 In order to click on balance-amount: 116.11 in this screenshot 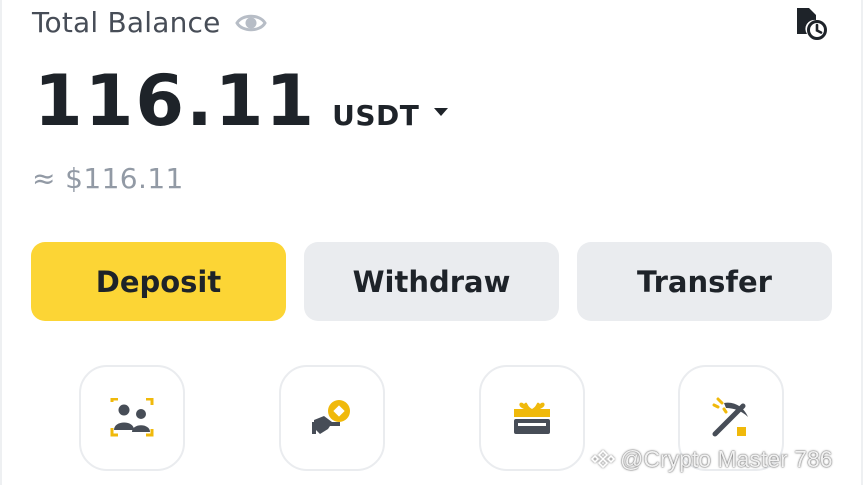, I will do `click(175, 101)`.